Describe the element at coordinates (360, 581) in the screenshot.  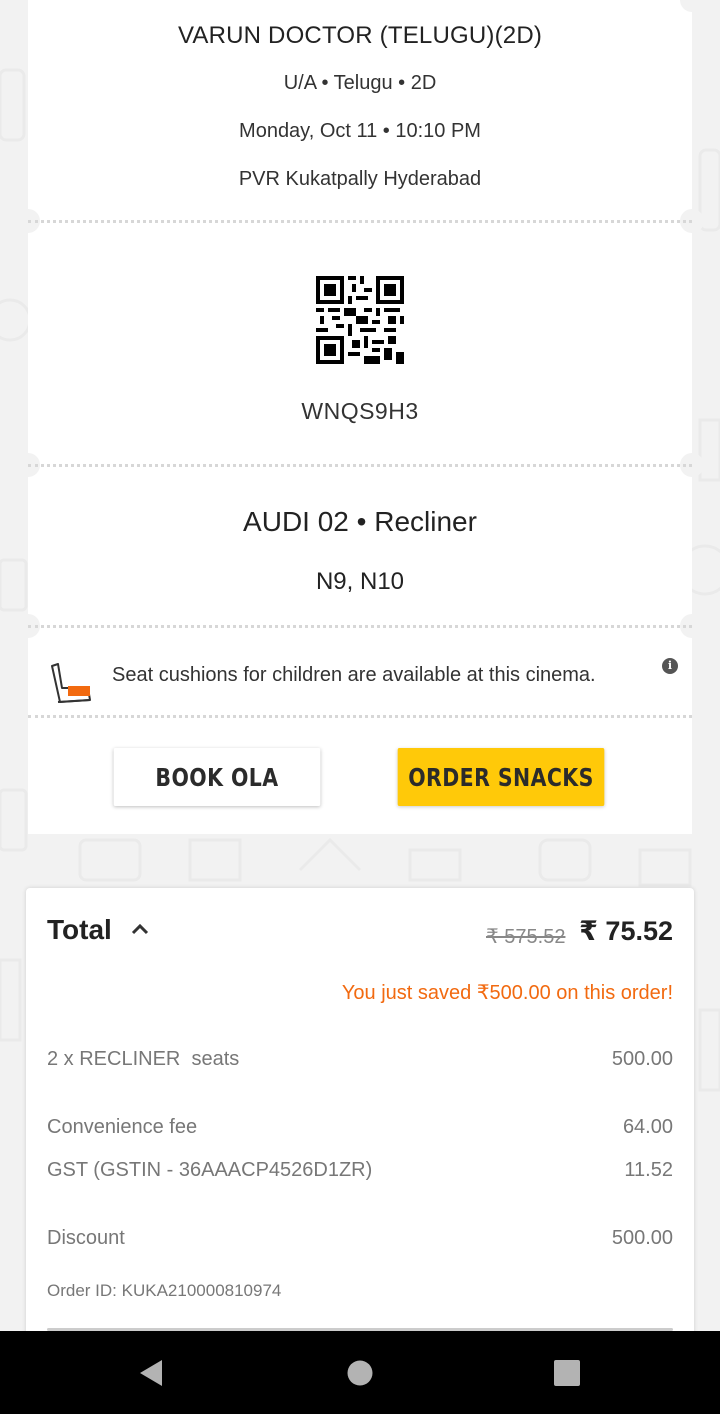
I see `seat-numbers: N9, N10` at that location.